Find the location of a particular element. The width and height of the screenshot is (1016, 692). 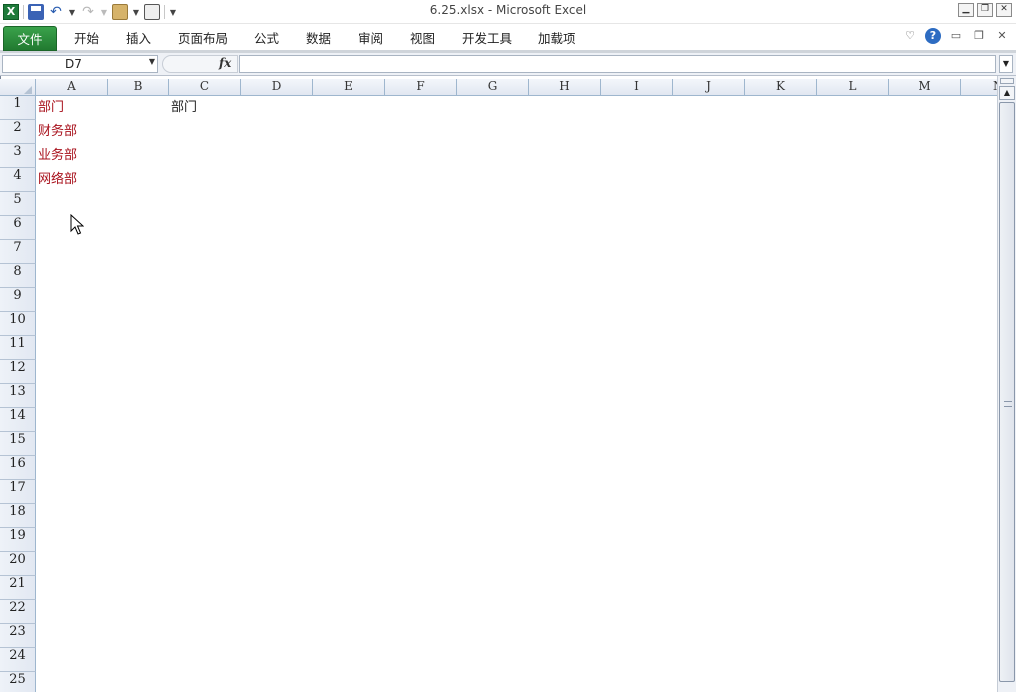

column-header-e: E is located at coordinates (349, 87).